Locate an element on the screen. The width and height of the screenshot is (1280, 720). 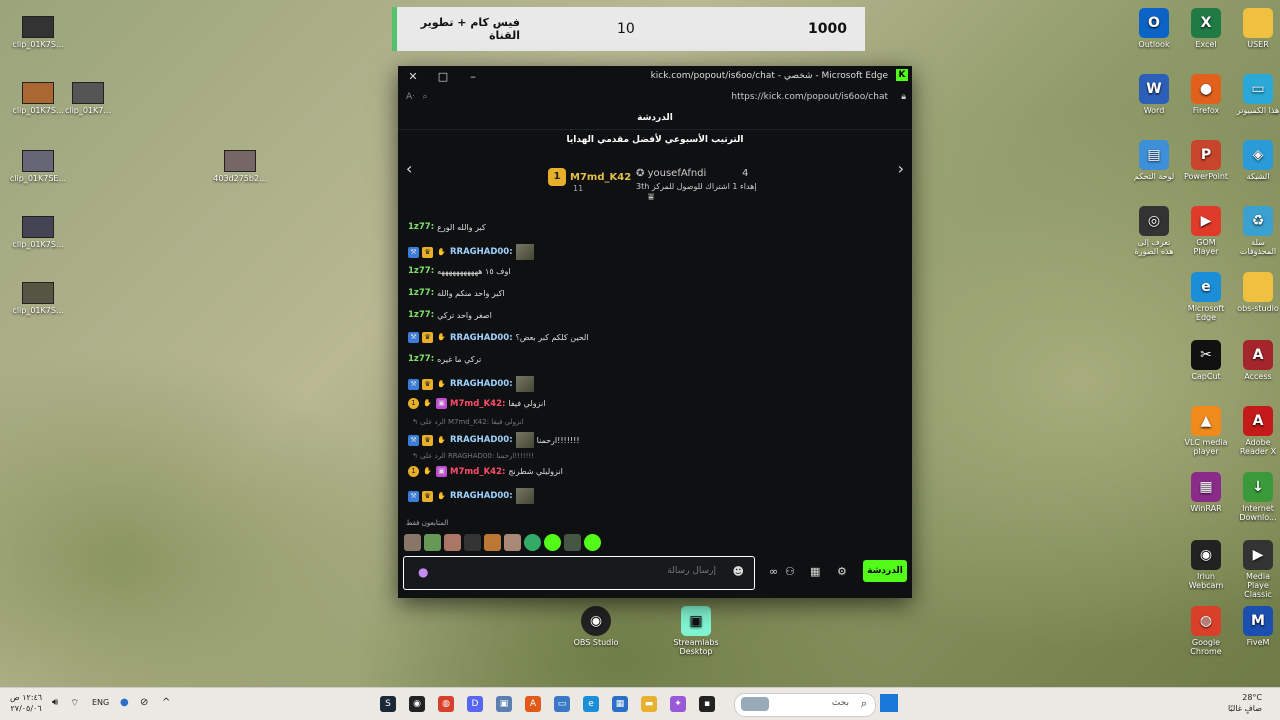
weather-widget: 28°C صافٍ غالبًا is located at coordinates (1245, 703).